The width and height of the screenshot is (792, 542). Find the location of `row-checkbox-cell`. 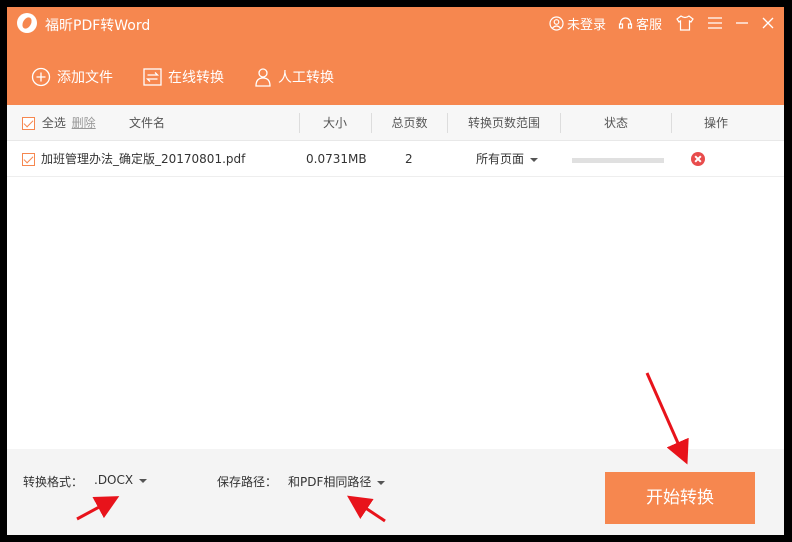

row-checkbox-cell is located at coordinates (28, 159).